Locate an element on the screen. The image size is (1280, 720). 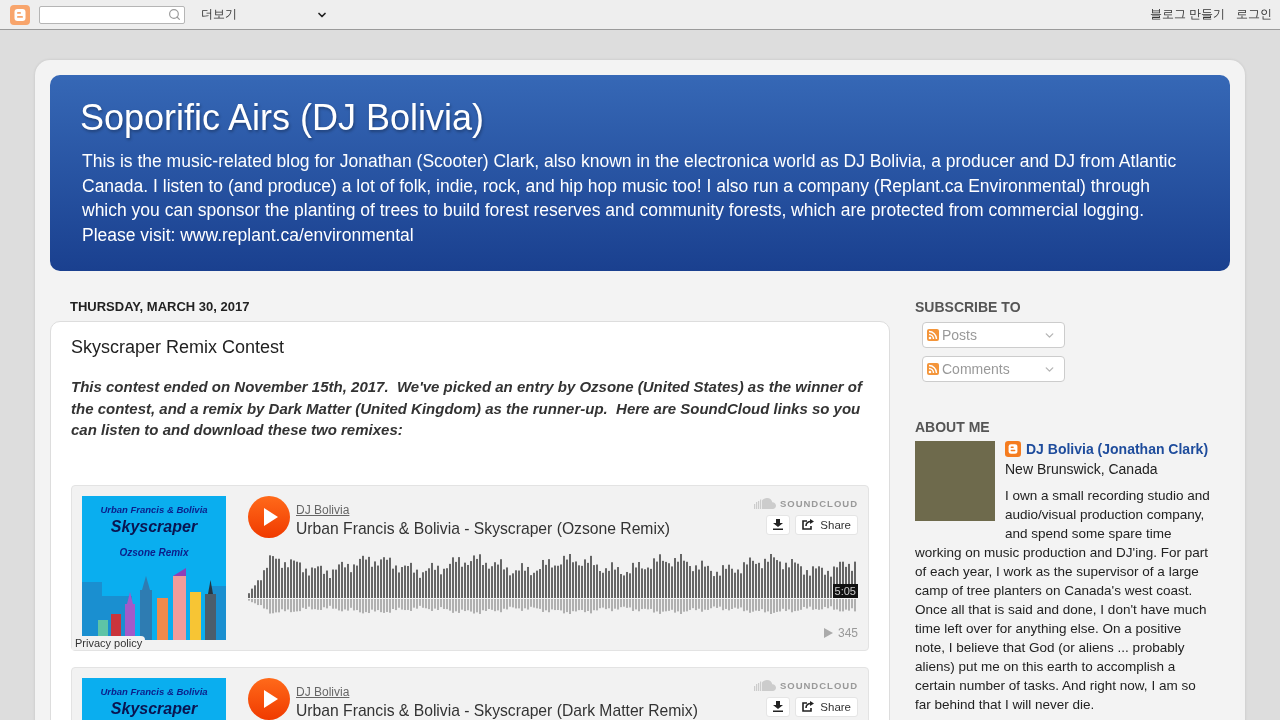
blog-title: Soporific Airs (DJ Bolivia) is located at coordinates (283, 118).